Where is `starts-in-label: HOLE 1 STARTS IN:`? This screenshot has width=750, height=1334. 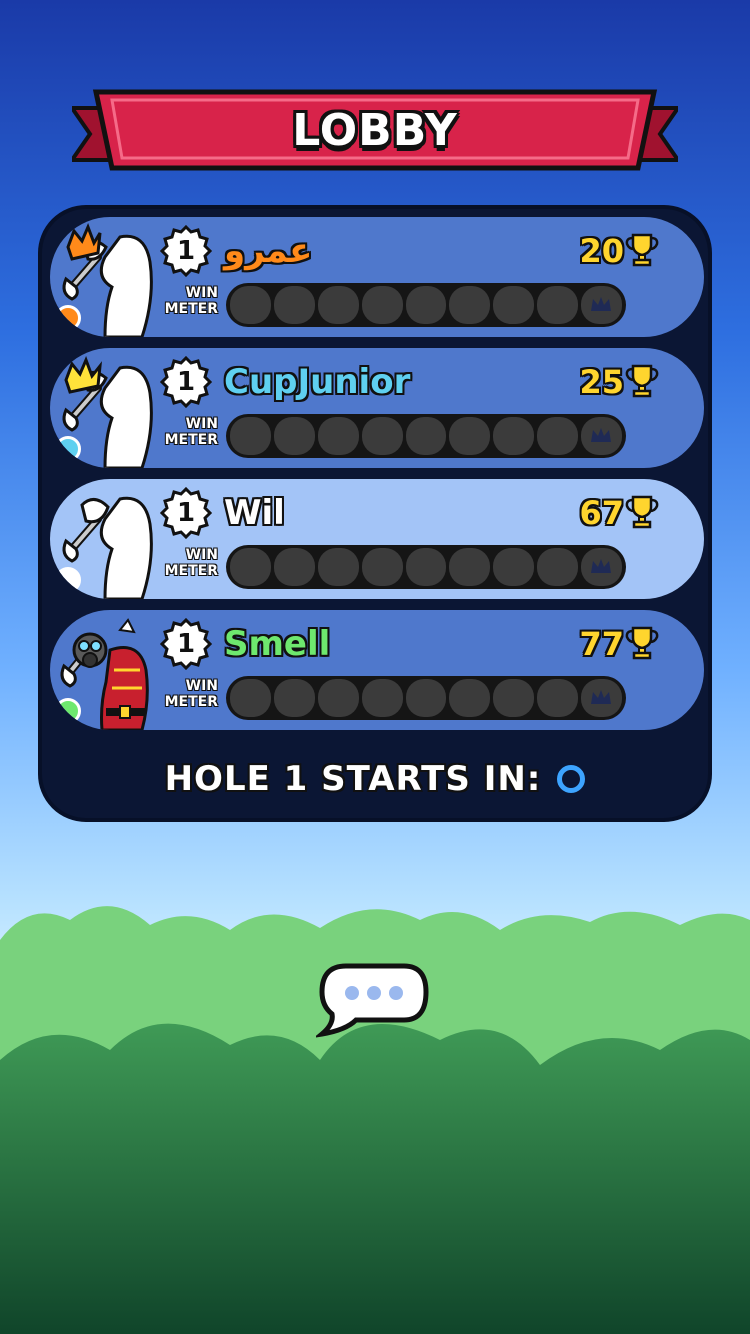 starts-in-label: HOLE 1 STARTS IN: is located at coordinates (353, 779).